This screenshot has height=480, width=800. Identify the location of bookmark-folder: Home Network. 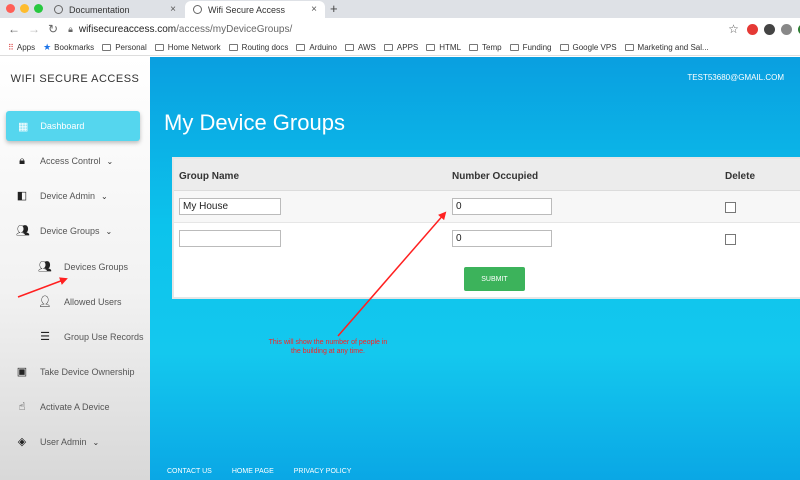
(187, 47).